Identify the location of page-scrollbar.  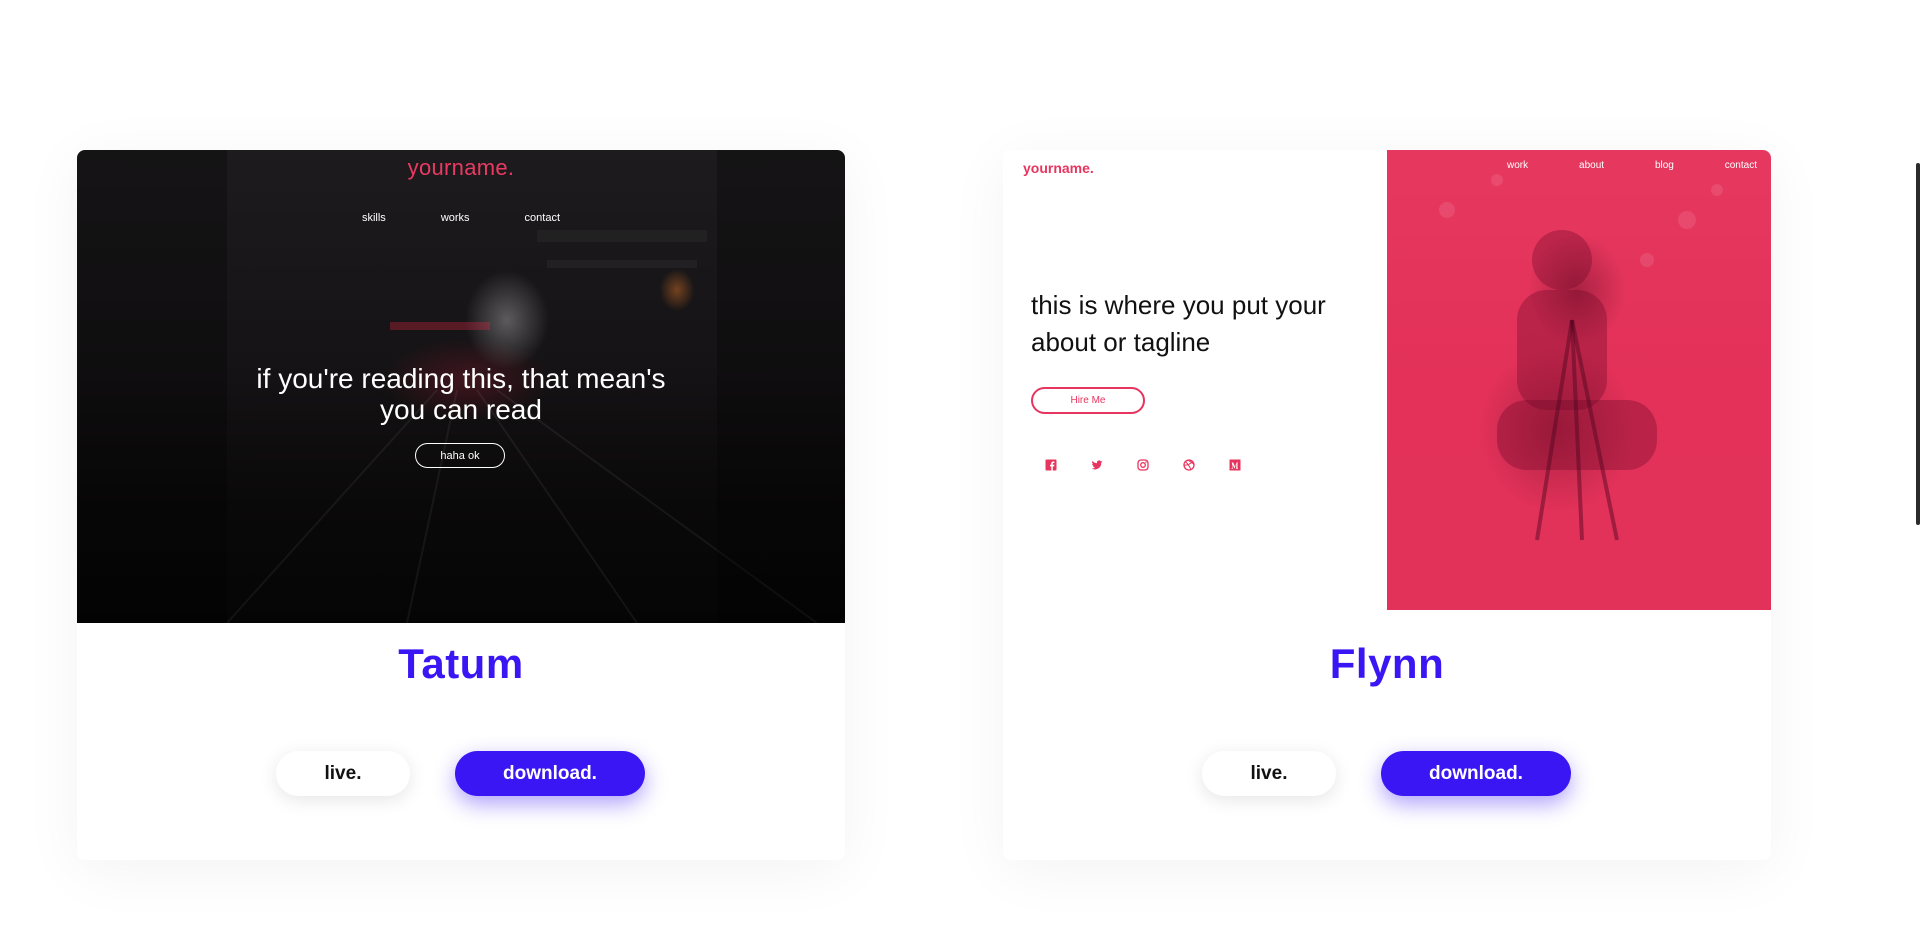
(1918, 344).